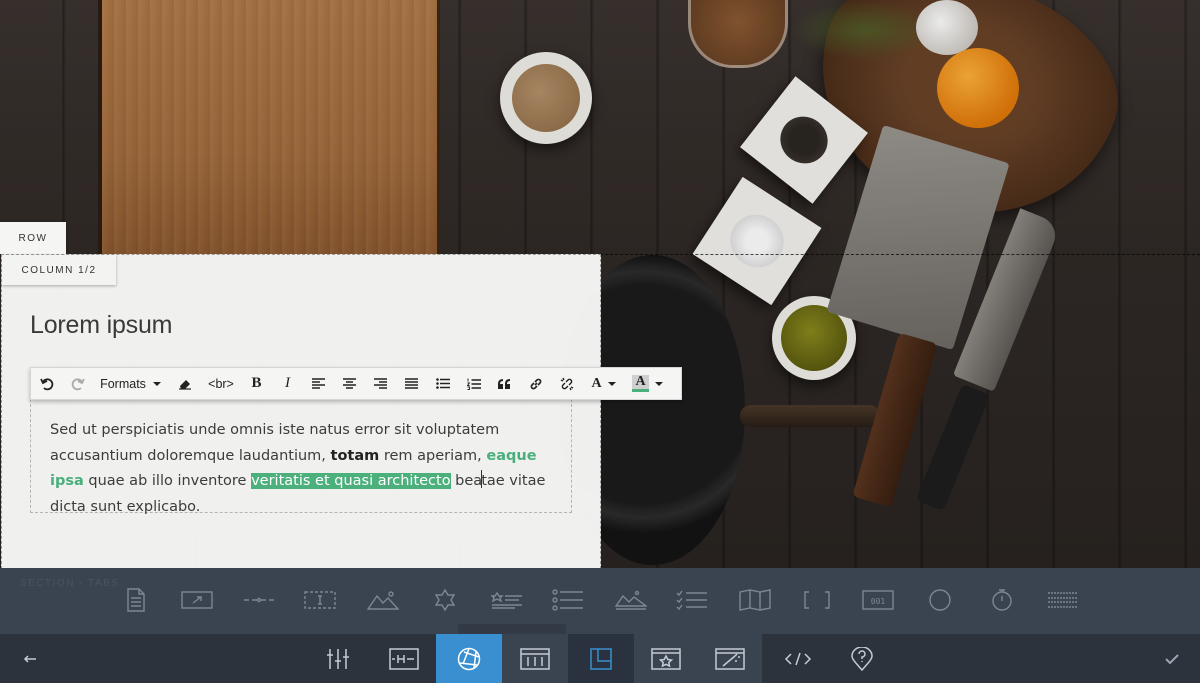  I want to click on brackets-icon, so click(817, 600).